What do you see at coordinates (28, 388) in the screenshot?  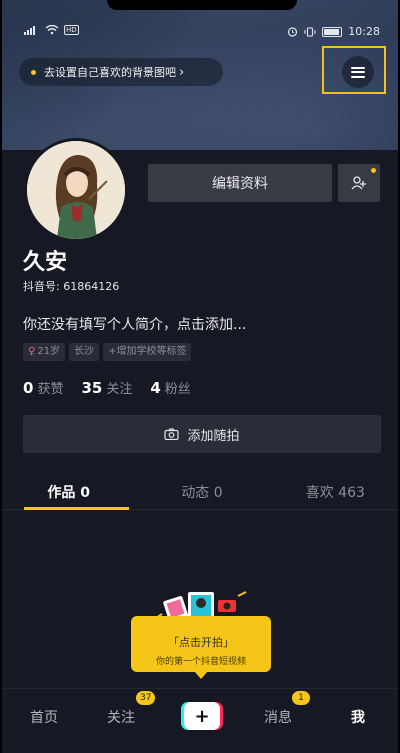 I see `likes-count: 0` at bounding box center [28, 388].